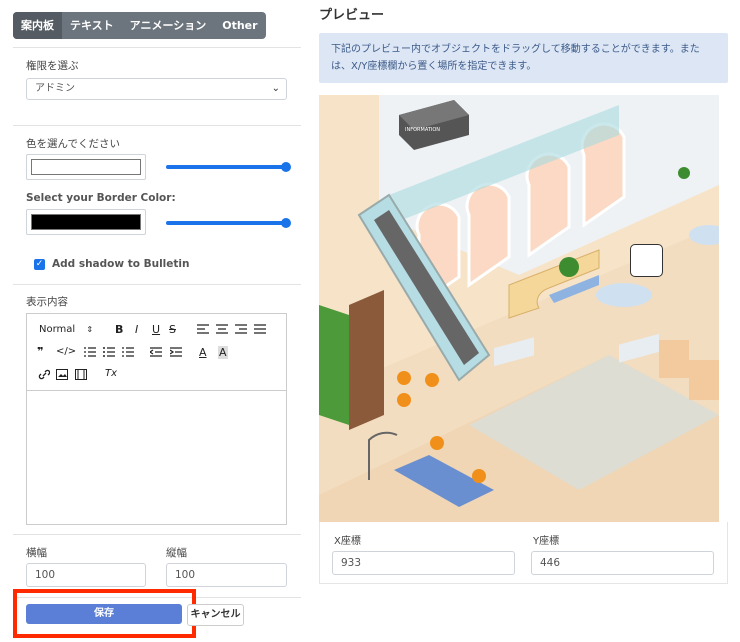 Image resolution: width=740 pixels, height=642 pixels. What do you see at coordinates (39, 264) in the screenshot?
I see `shadow-checkbox: ✓` at bounding box center [39, 264].